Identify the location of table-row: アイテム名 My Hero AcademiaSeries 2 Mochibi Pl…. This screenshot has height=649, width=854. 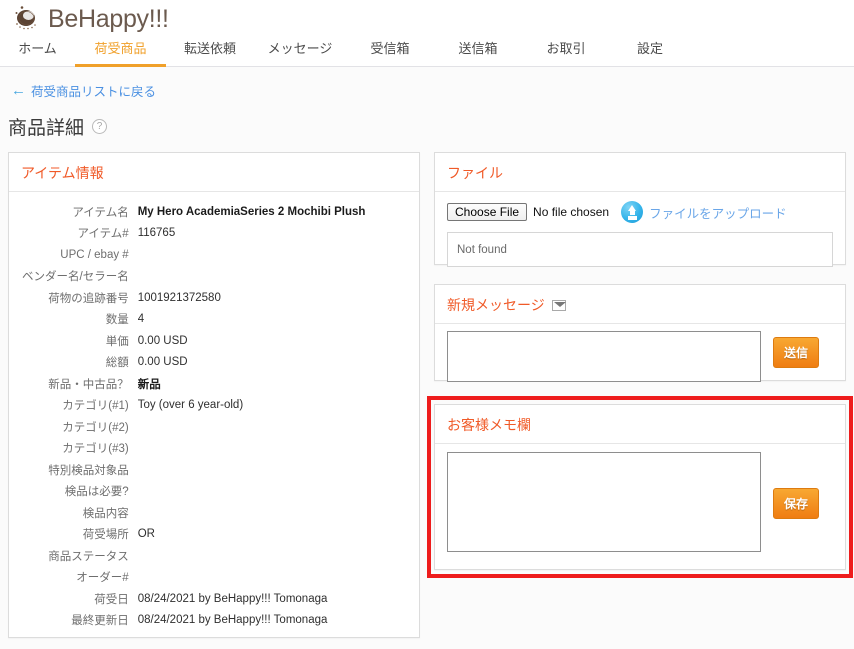
(214, 212).